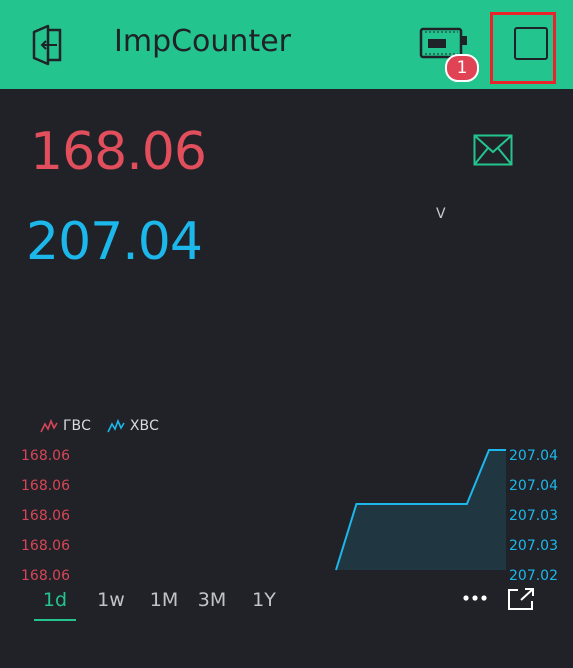  I want to click on tab-1d: 1d, so click(55, 603).